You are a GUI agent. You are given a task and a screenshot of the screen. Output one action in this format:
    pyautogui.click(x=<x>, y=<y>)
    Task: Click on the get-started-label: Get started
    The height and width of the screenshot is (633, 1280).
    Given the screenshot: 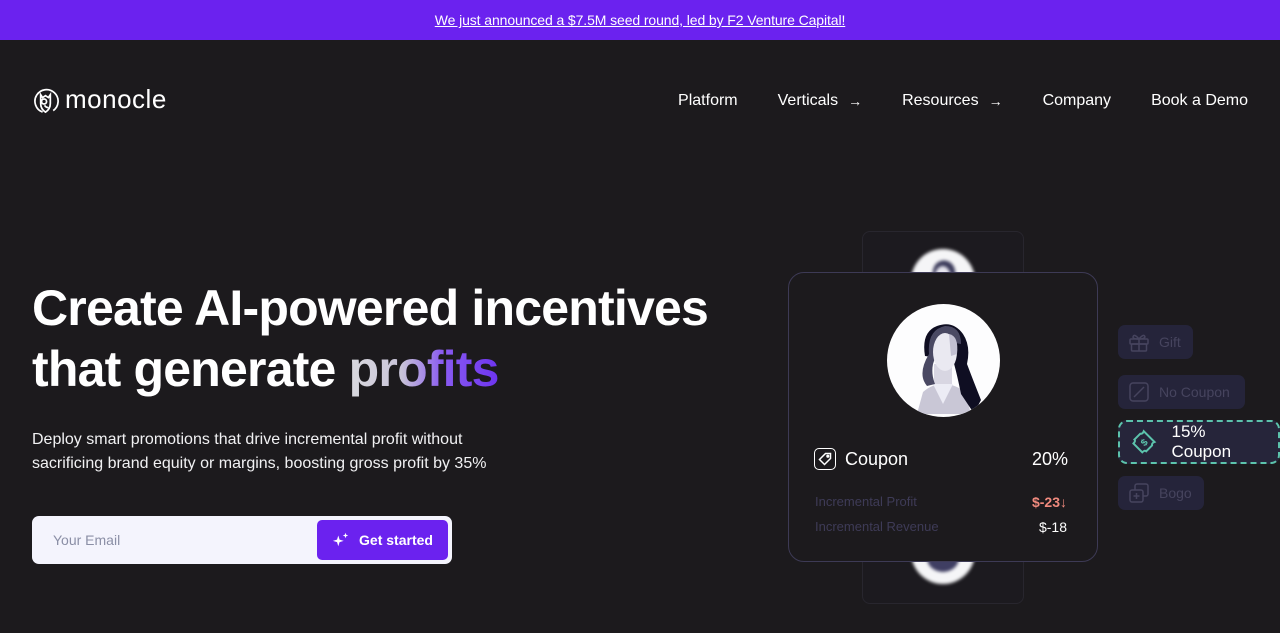 What is the action you would take?
    pyautogui.click(x=396, y=540)
    